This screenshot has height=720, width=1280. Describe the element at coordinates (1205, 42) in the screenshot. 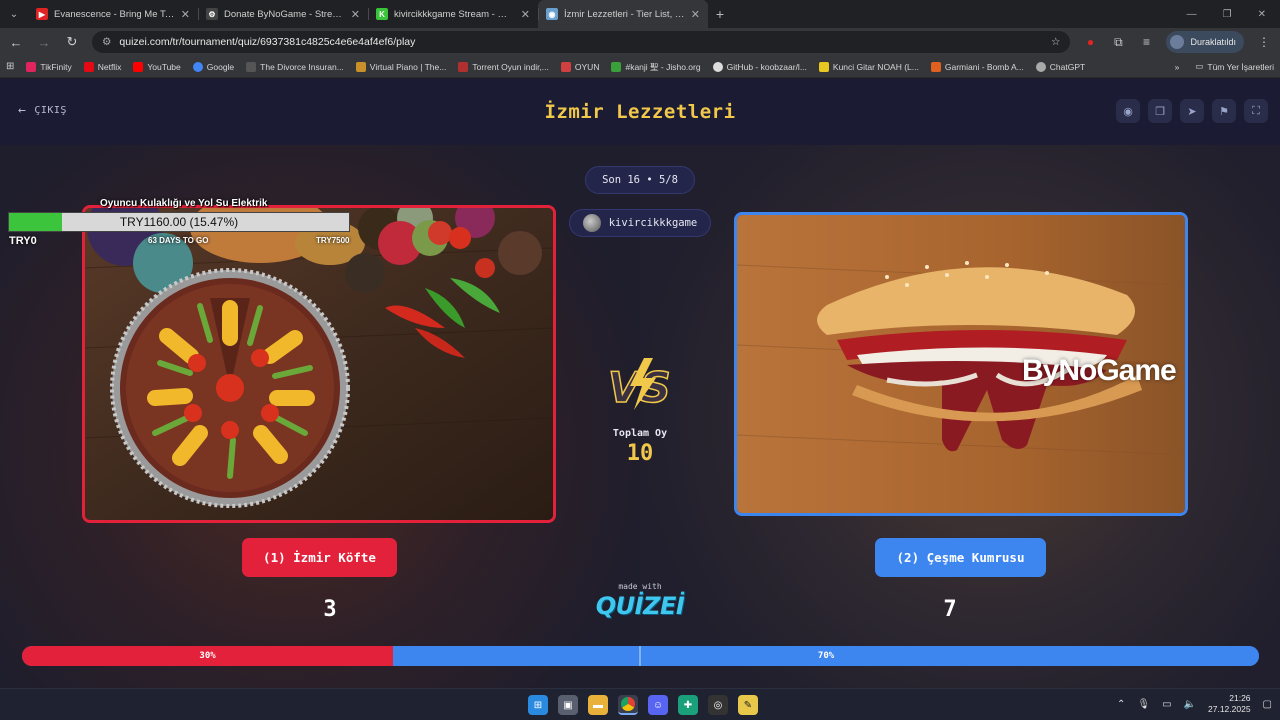

I see `profile-button: Duraklatıldı` at that location.